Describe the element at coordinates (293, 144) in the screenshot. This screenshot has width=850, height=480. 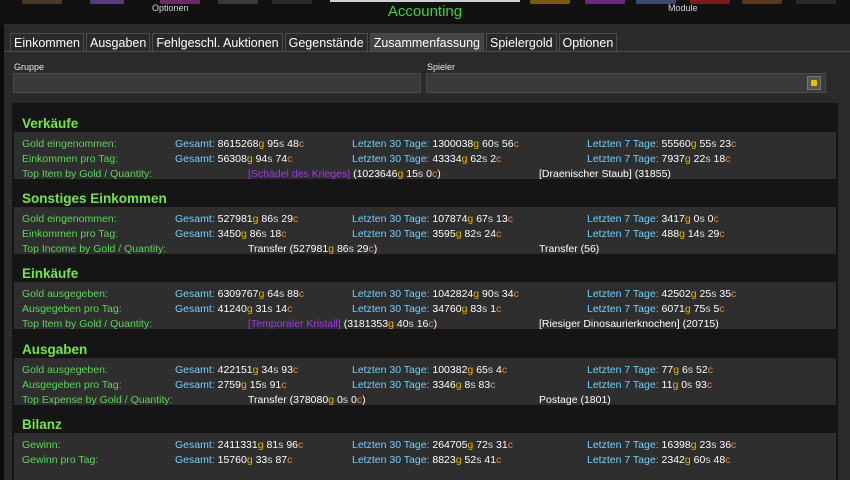
I see `copper-amount: 48` at that location.